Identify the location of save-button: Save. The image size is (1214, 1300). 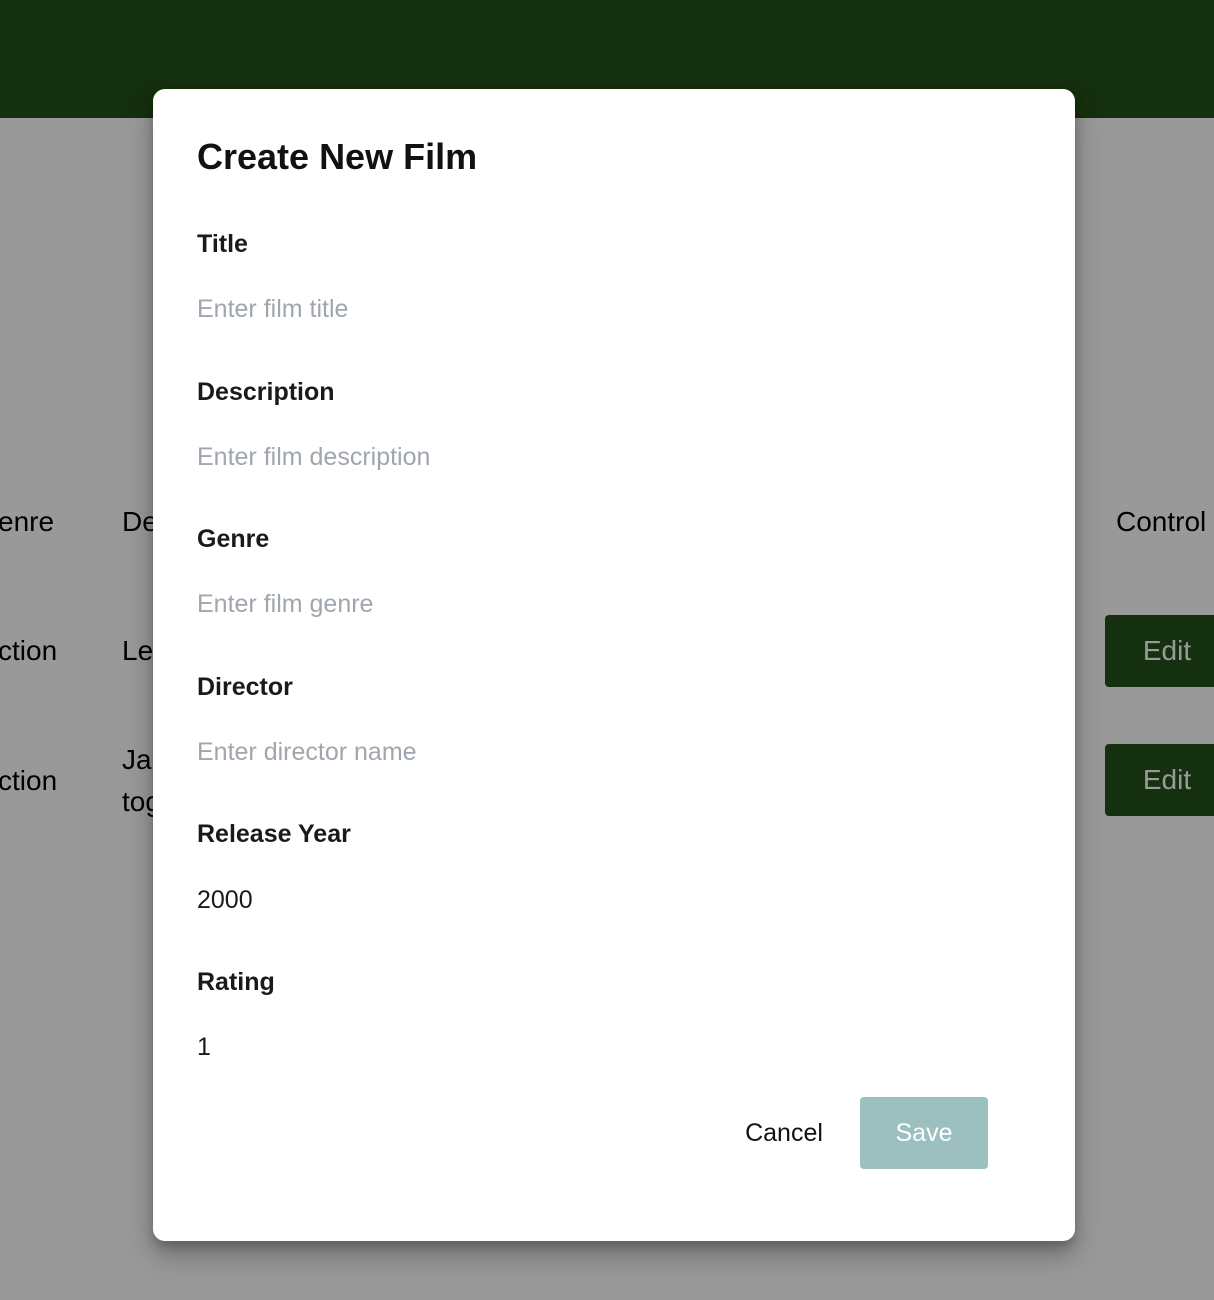
(924, 1133).